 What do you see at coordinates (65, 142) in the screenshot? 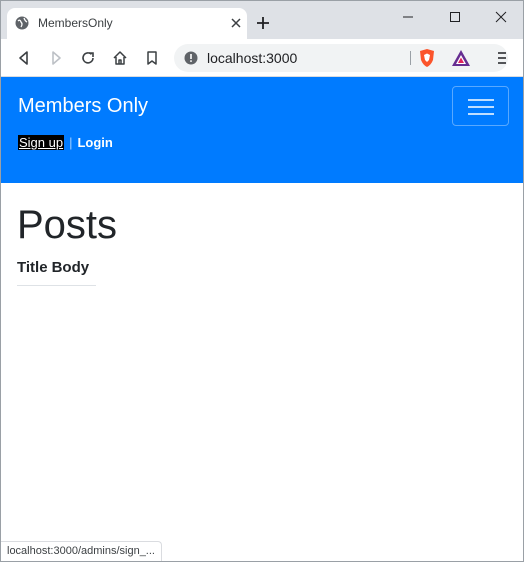
I see `auth-links: Sign up | Login` at bounding box center [65, 142].